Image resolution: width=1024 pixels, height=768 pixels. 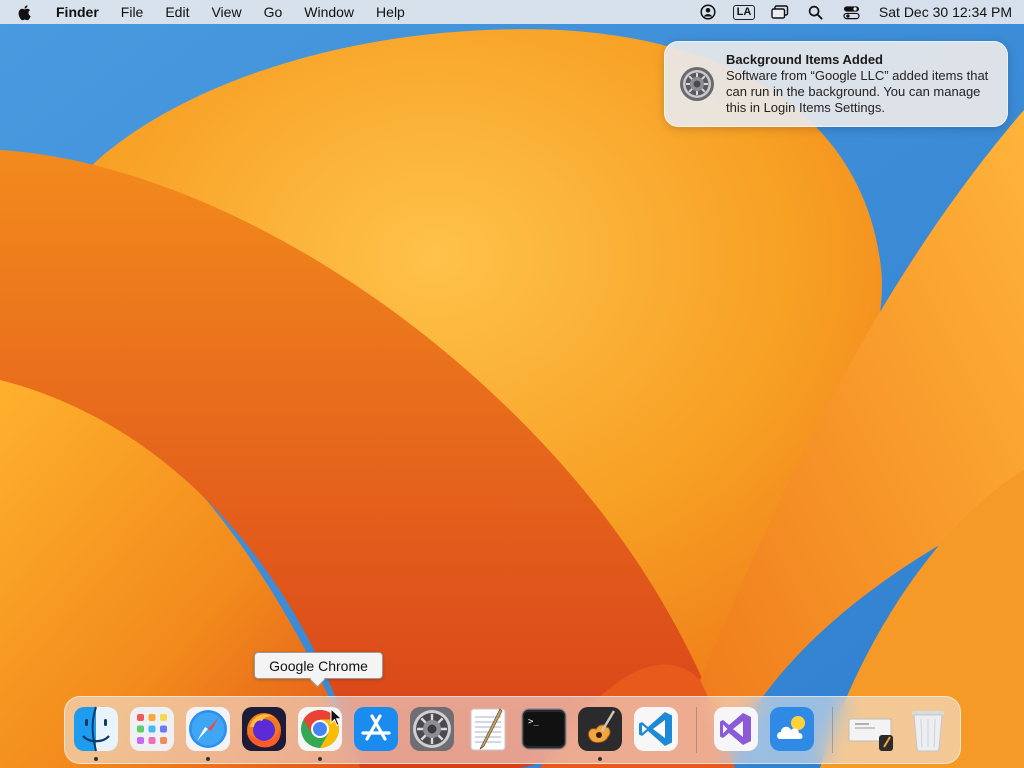 I want to click on safari-running-indicator, so click(x=208, y=759).